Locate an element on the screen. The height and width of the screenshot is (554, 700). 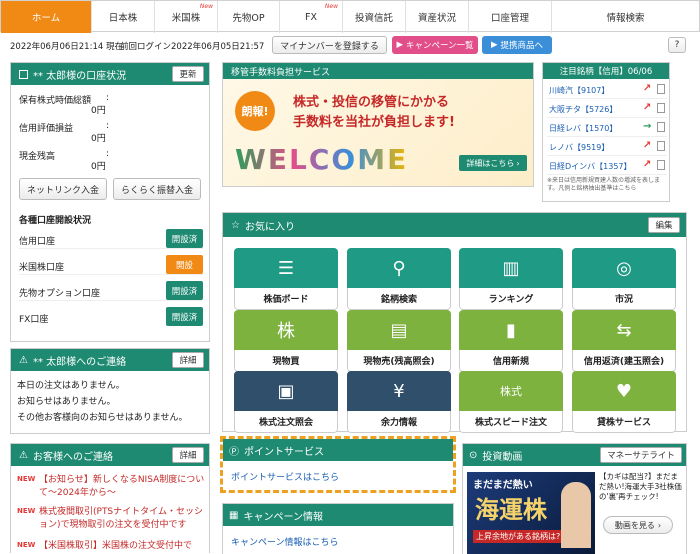
news-item: NEW 【米国株取引】米国株の注文受付中で is located at coordinates (111, 546).